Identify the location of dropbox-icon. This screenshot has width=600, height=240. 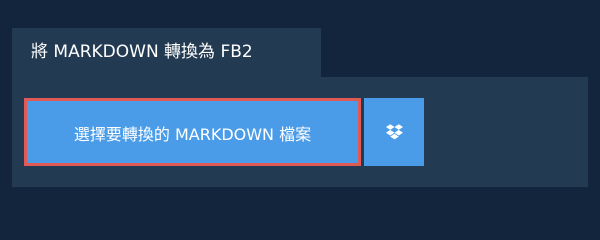
(394, 132).